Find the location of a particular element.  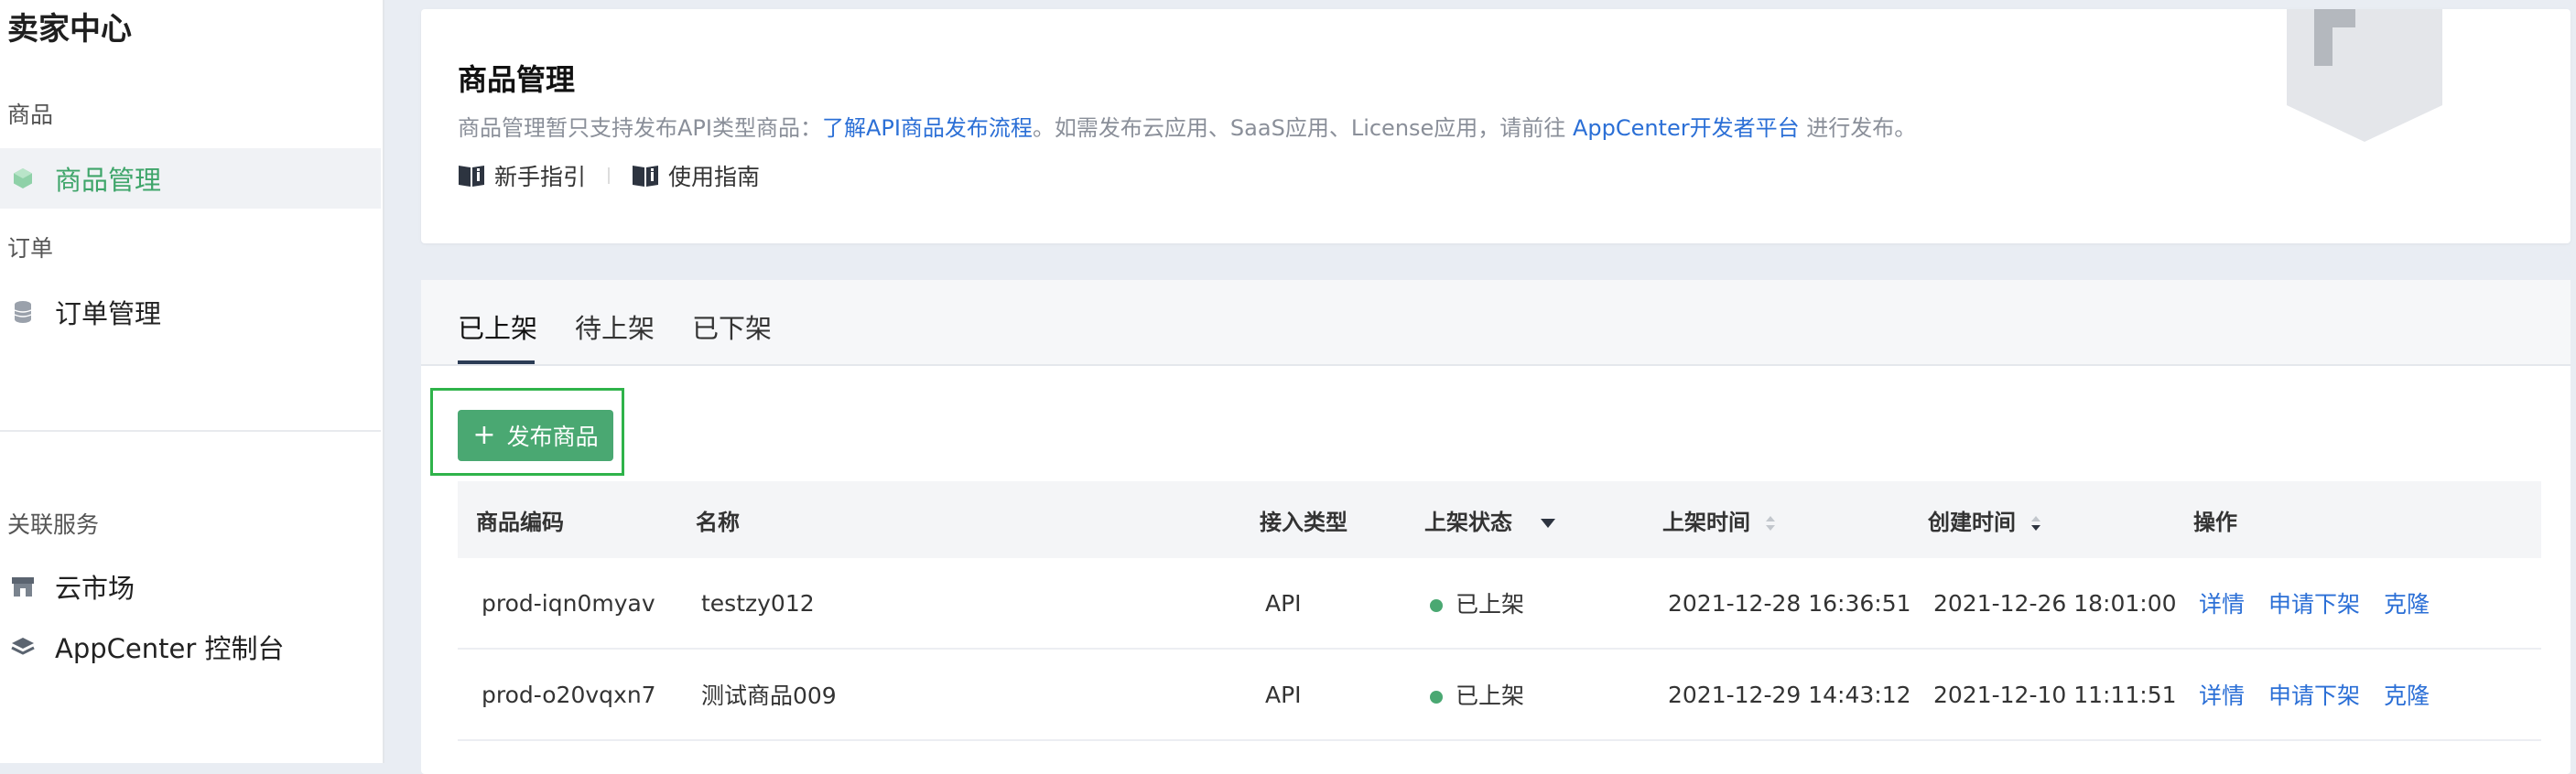

guide-separator is located at coordinates (609, 175).